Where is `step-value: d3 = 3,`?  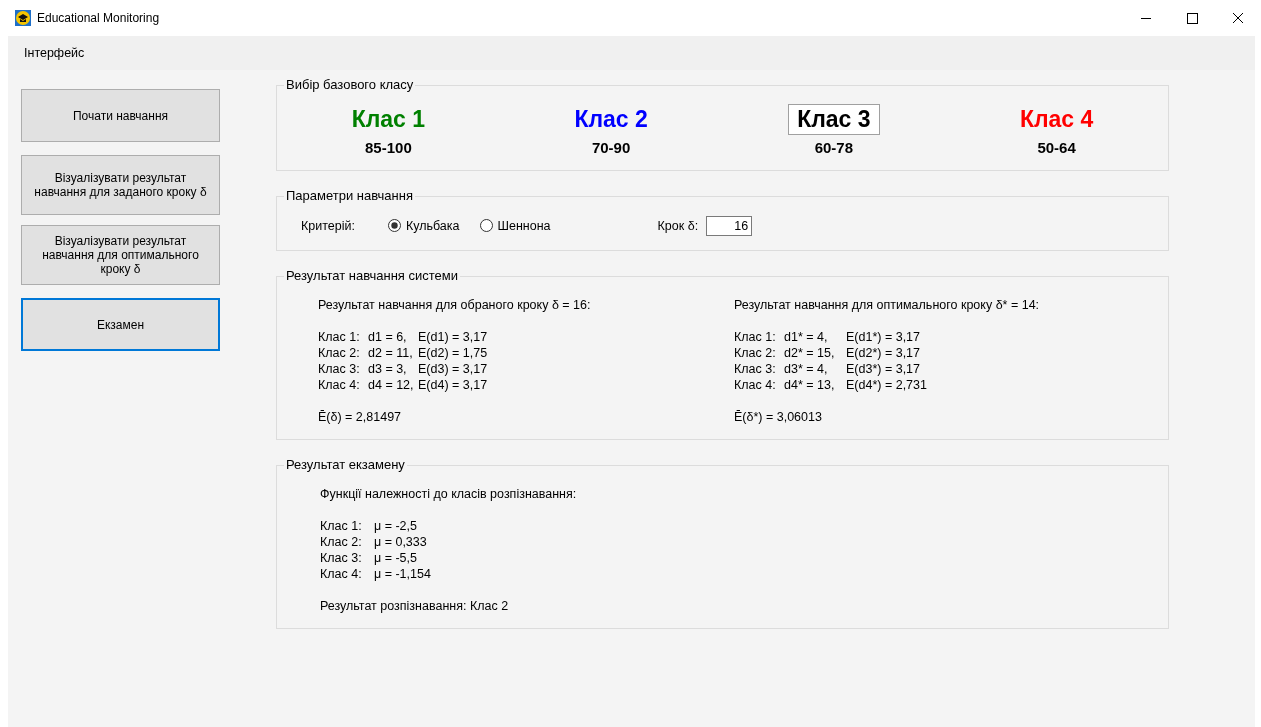 step-value: d3 = 3, is located at coordinates (388, 369).